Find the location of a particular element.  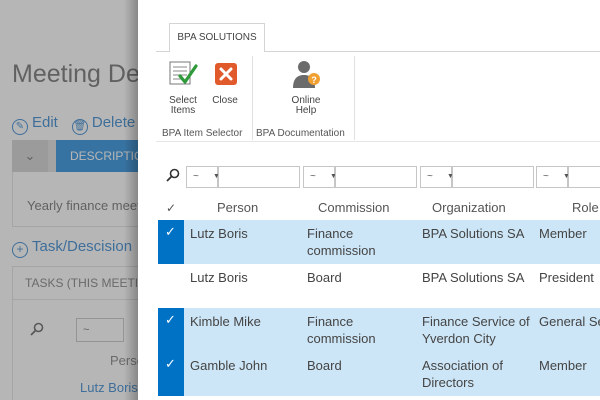

cell-organization: Association of Directors is located at coordinates (462, 374).